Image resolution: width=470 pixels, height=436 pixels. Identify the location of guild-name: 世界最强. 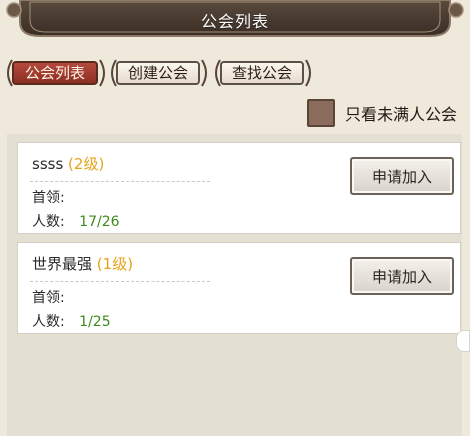
(62, 264).